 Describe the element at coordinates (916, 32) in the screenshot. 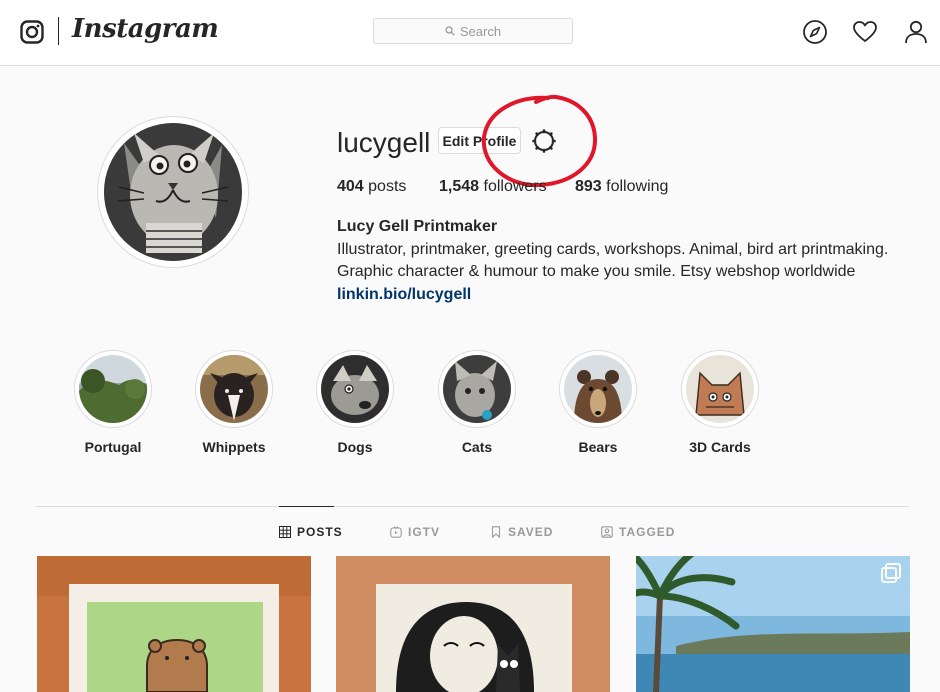

I see `profile-person-icon` at that location.